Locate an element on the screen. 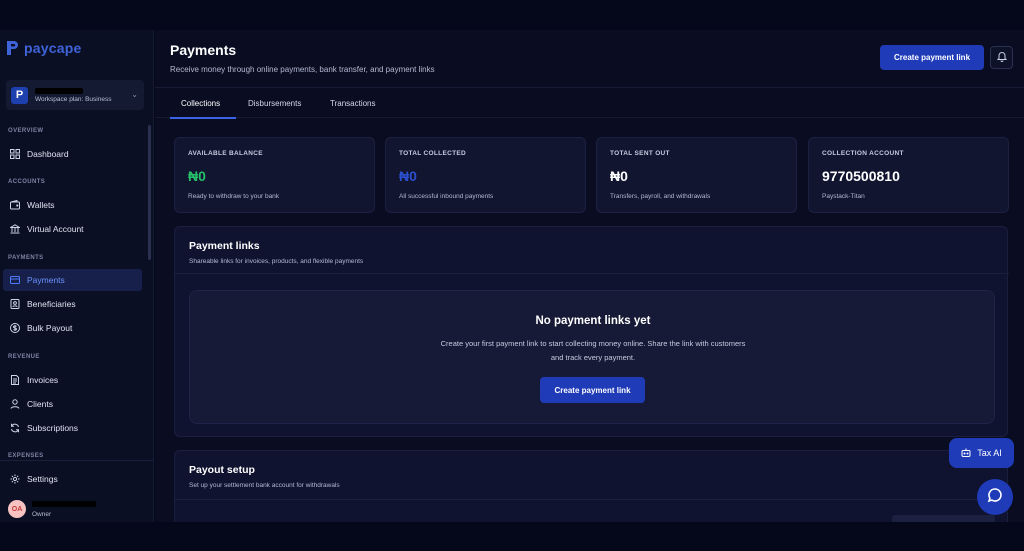  section-overview: OVERVIEW is located at coordinates (26, 131).